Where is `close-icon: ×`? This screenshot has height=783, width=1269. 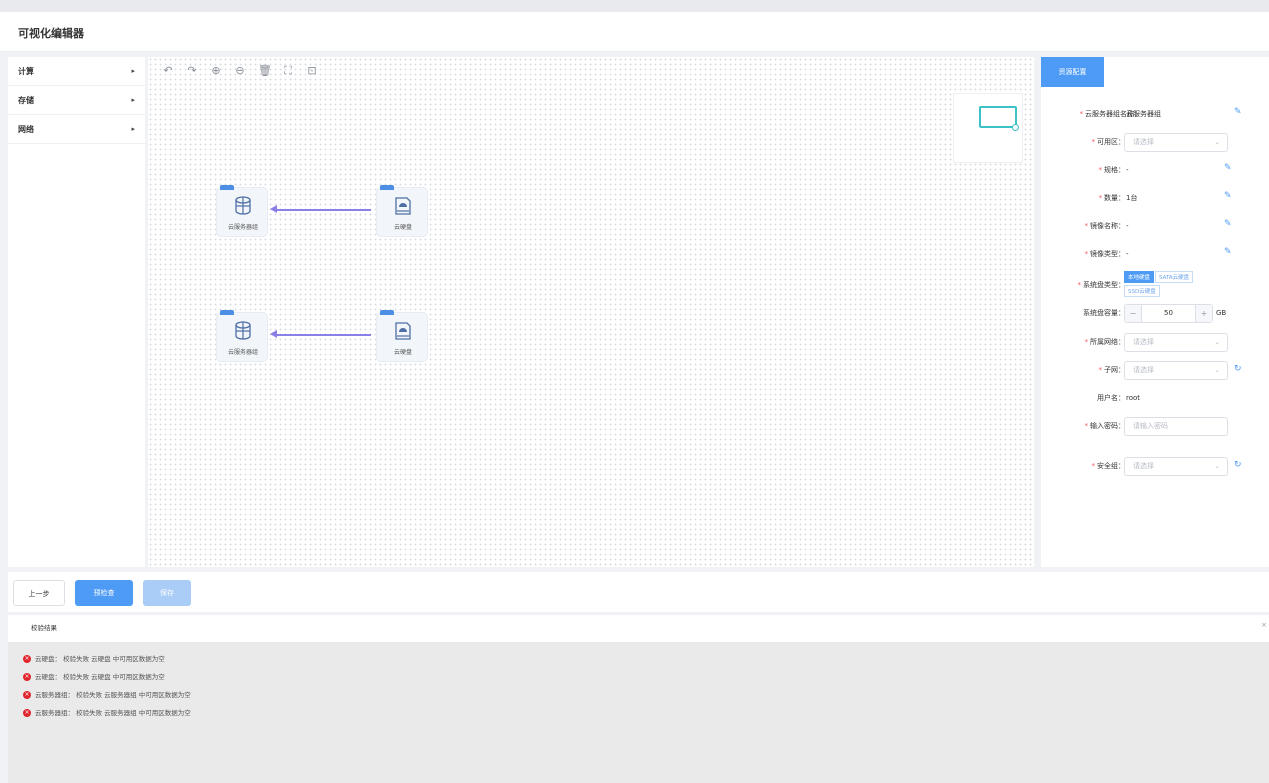
close-icon: × is located at coordinates (1264, 625).